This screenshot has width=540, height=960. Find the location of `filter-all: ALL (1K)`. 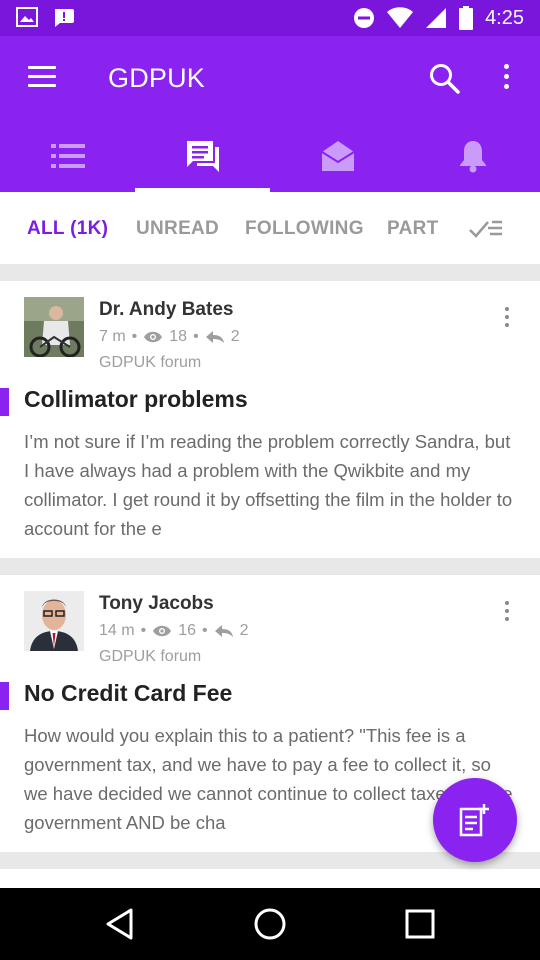

filter-all: ALL (1K) is located at coordinates (67, 229).